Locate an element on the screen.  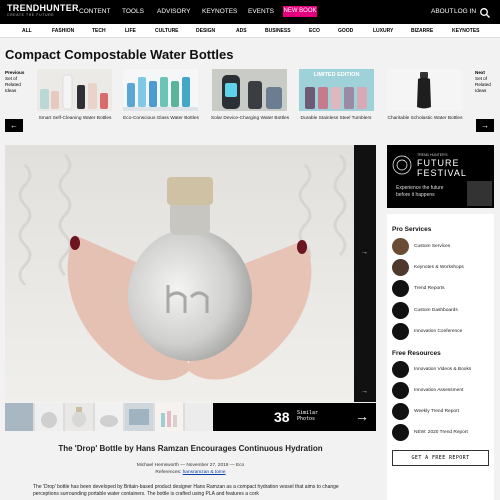
trendhunter-logo: TRENDHUNTER CREATE THE FUTURE is located at coordinates (43, 11).